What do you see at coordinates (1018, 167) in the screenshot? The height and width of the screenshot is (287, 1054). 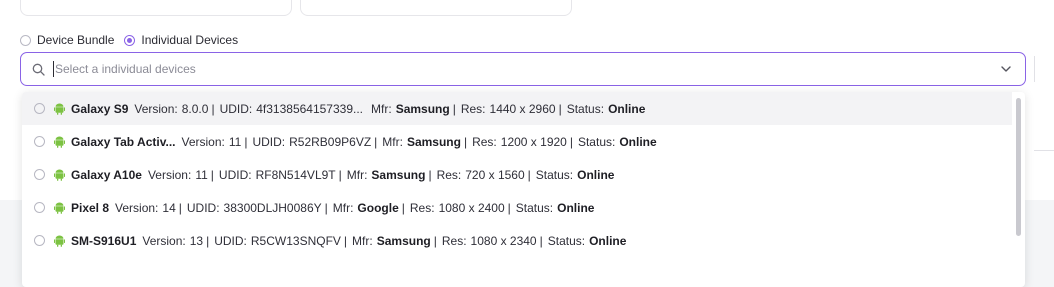 I see `dropdown-scrollbar` at bounding box center [1018, 167].